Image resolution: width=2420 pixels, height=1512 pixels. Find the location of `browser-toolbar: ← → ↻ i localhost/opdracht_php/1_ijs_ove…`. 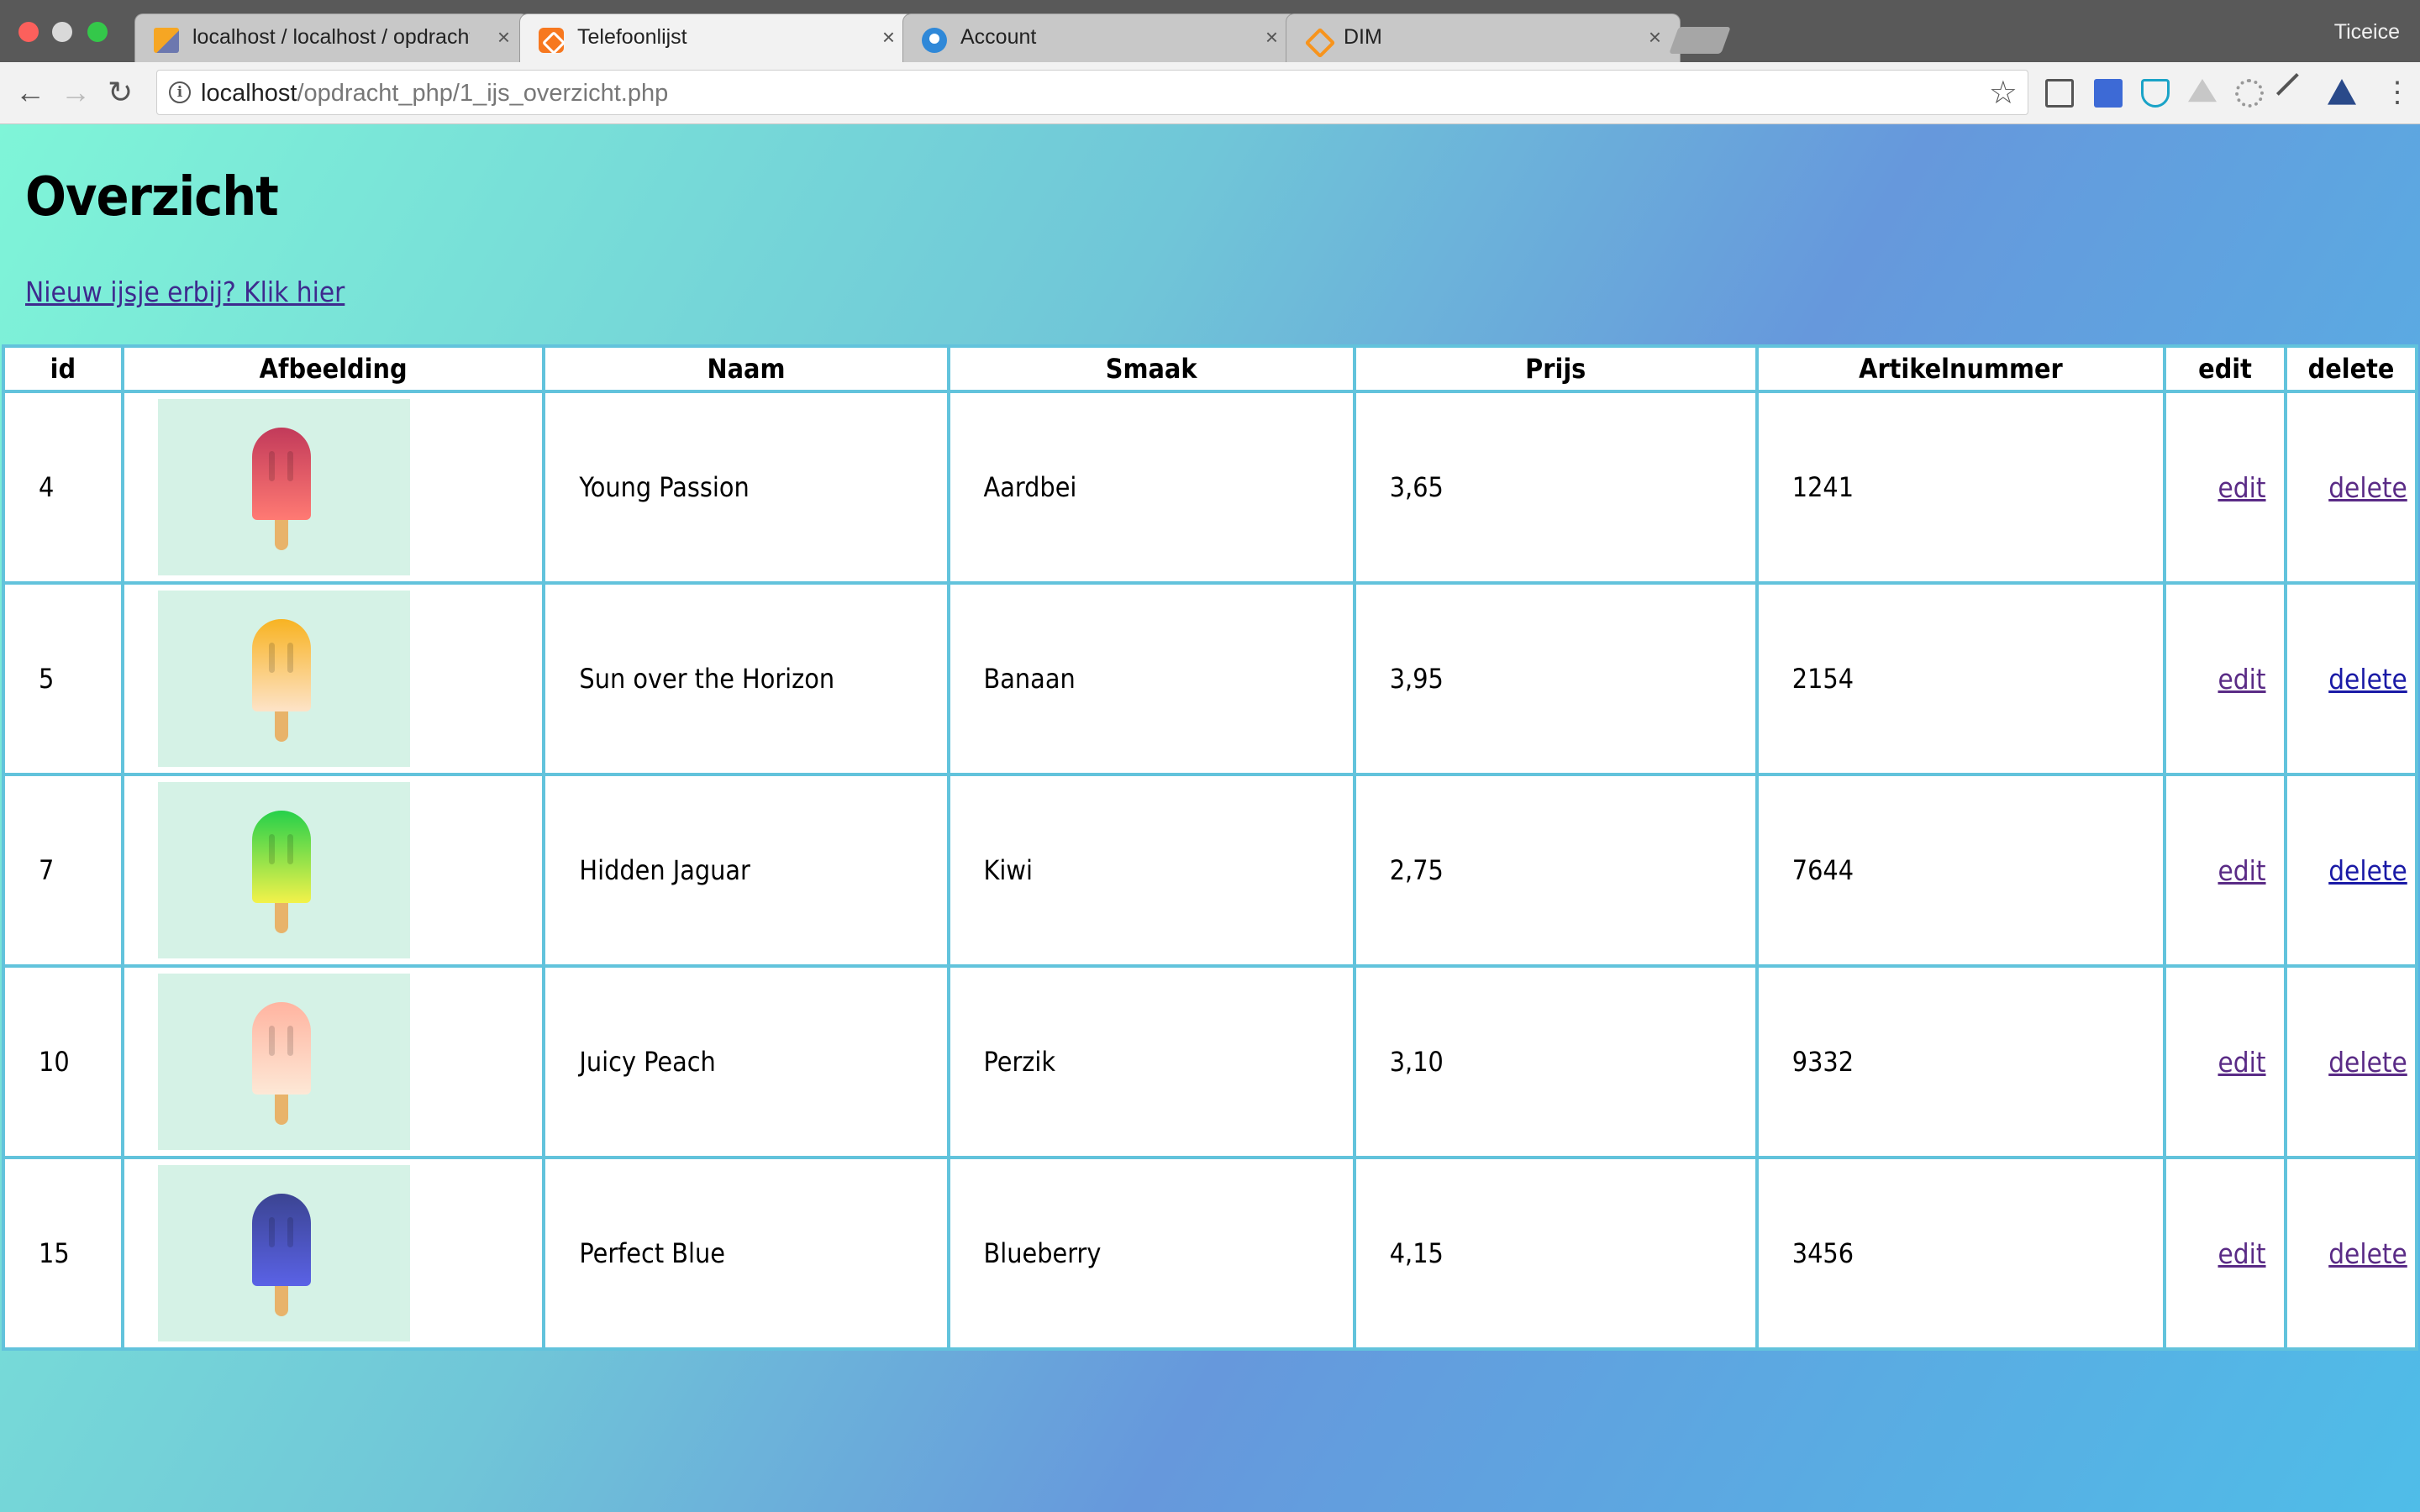

browser-toolbar: ← → ↻ i localhost/opdracht_php/1_ijs_ove… is located at coordinates (1210, 93).